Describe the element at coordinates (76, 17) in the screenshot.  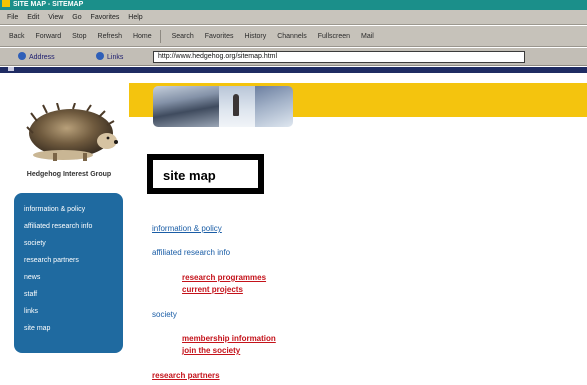
I see `menu-go: Go` at that location.